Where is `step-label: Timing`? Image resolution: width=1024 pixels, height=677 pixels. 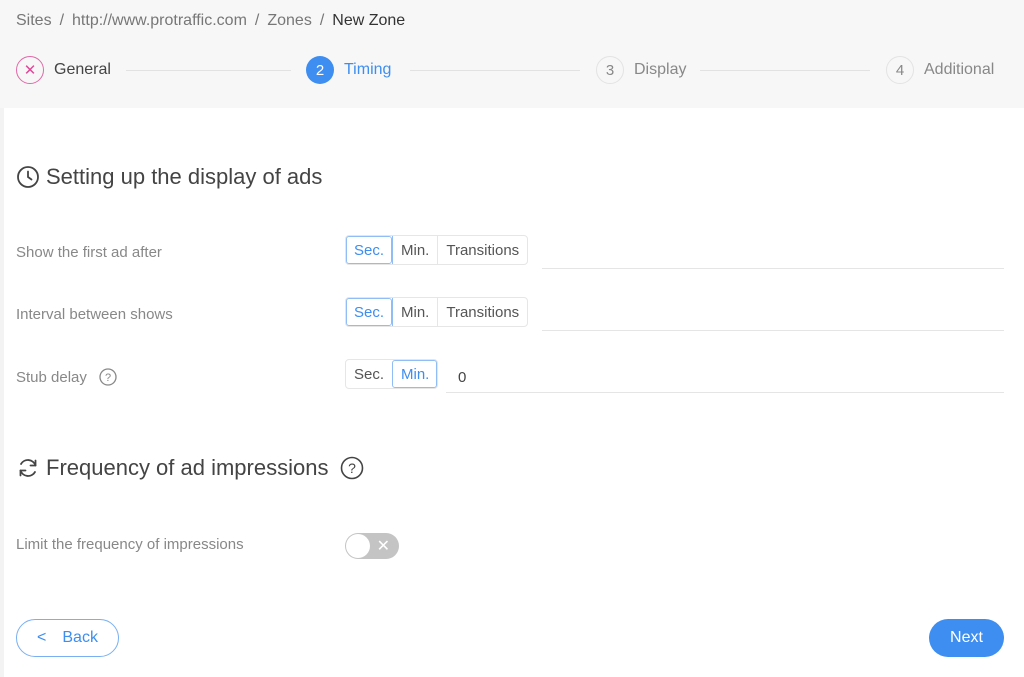
step-label: Timing is located at coordinates (368, 69).